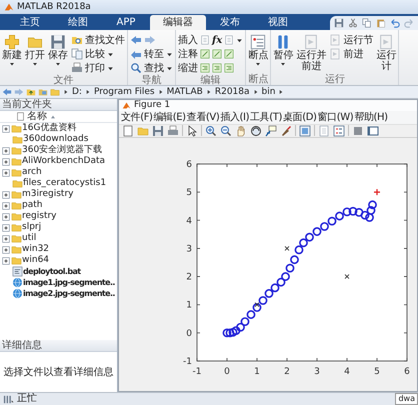 Image resolution: width=418 pixels, height=405 pixels. I want to click on run-document-icon, so click(335, 54).